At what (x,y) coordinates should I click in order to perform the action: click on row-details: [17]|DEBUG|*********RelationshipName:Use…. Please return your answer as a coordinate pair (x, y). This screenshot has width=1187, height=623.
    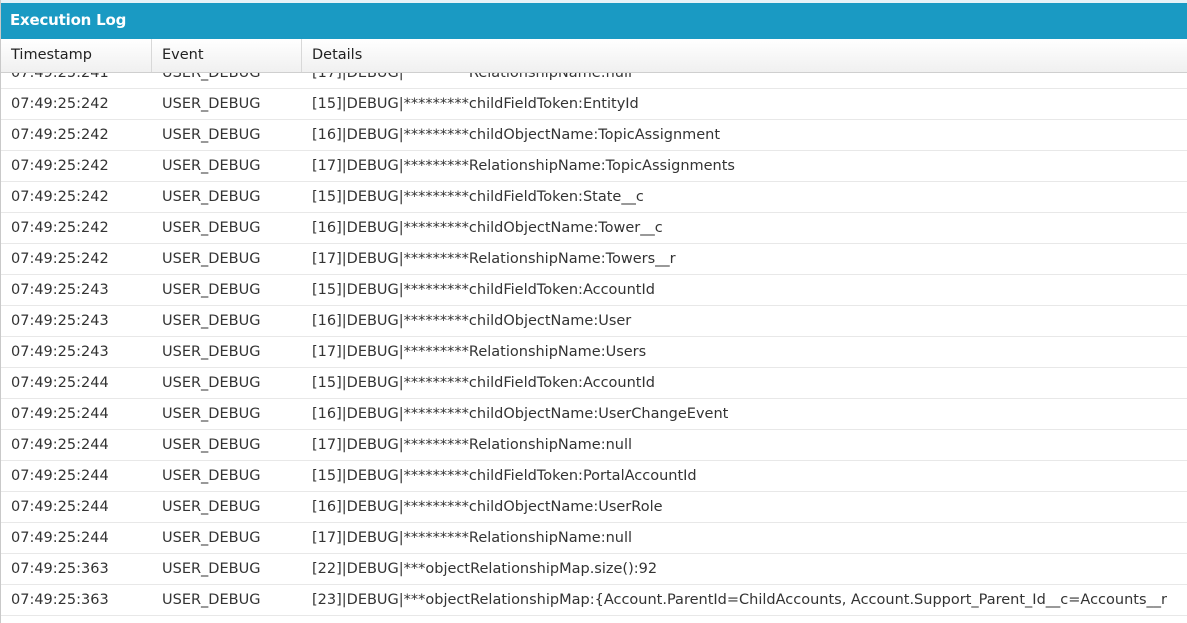
    Looking at the image, I should click on (479, 352).